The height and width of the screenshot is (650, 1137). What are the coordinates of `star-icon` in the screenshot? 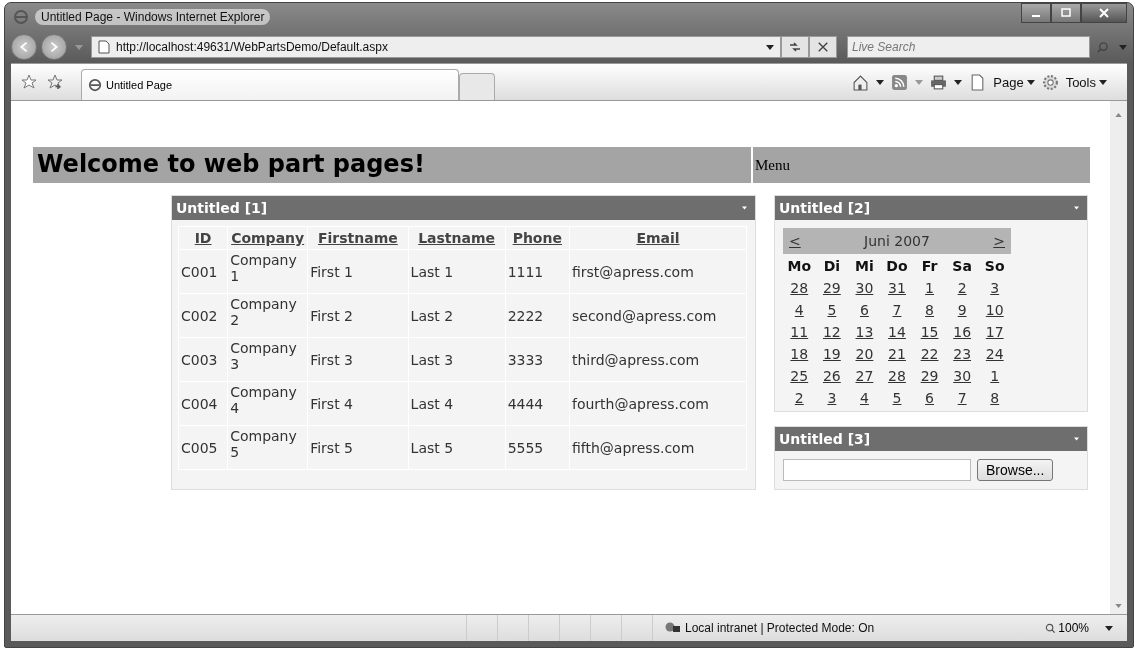 It's located at (29, 82).